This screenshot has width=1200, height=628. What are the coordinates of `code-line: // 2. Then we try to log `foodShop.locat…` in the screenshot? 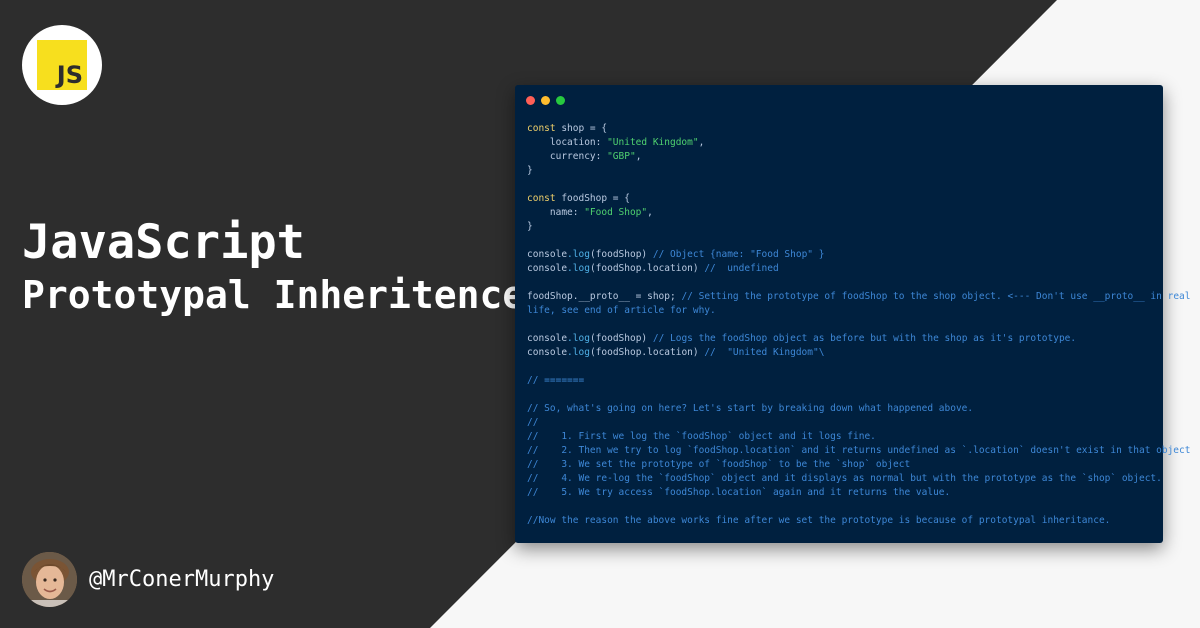 It's located at (858, 451).